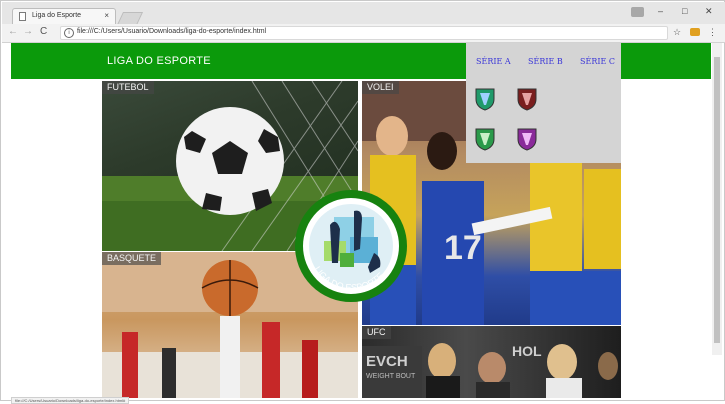 The image size is (725, 404). What do you see at coordinates (43, 31) in the screenshot?
I see `reload-button: C` at bounding box center [43, 31].